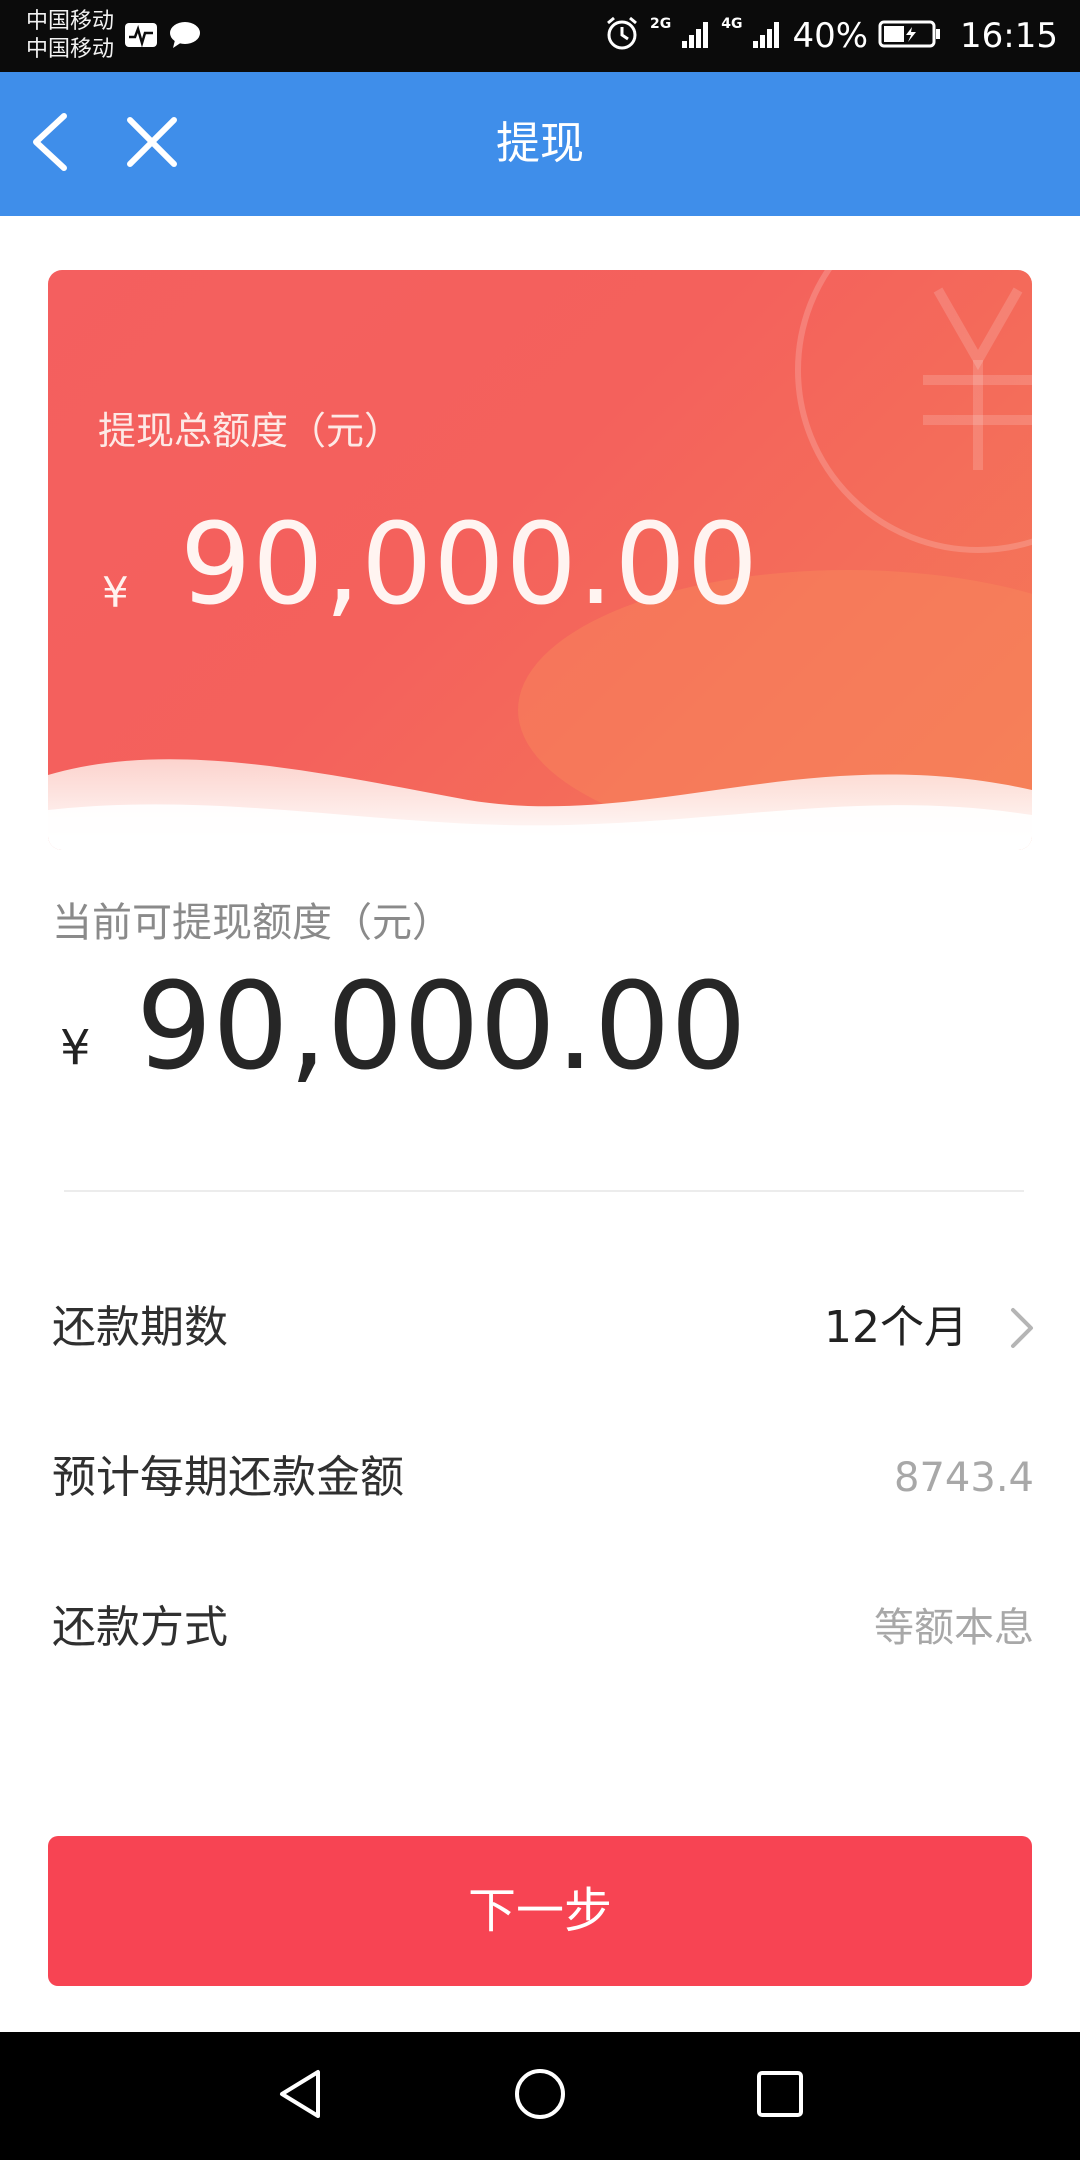 Image resolution: width=1080 pixels, height=2160 pixels. I want to click on repayment-method-value: 等额本息, so click(954, 1628).